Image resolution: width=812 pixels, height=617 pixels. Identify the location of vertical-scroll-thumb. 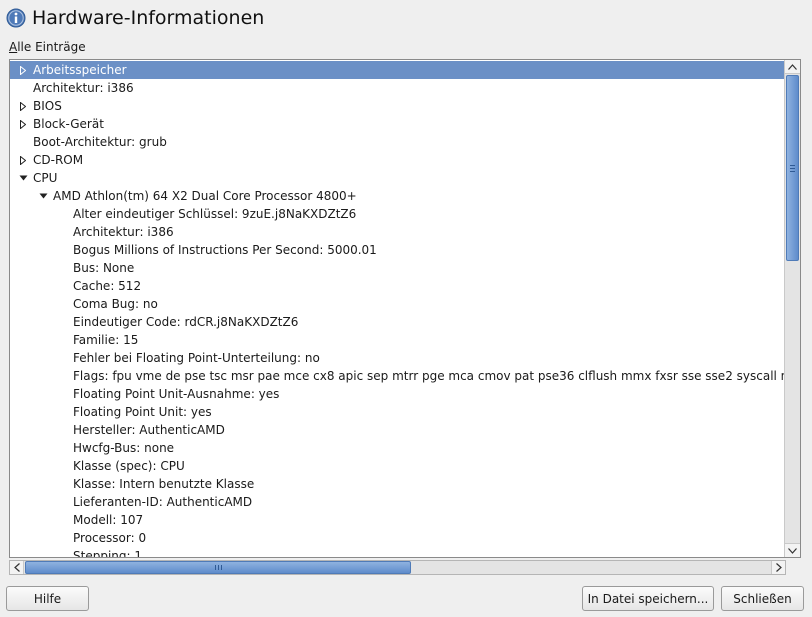
(792, 168).